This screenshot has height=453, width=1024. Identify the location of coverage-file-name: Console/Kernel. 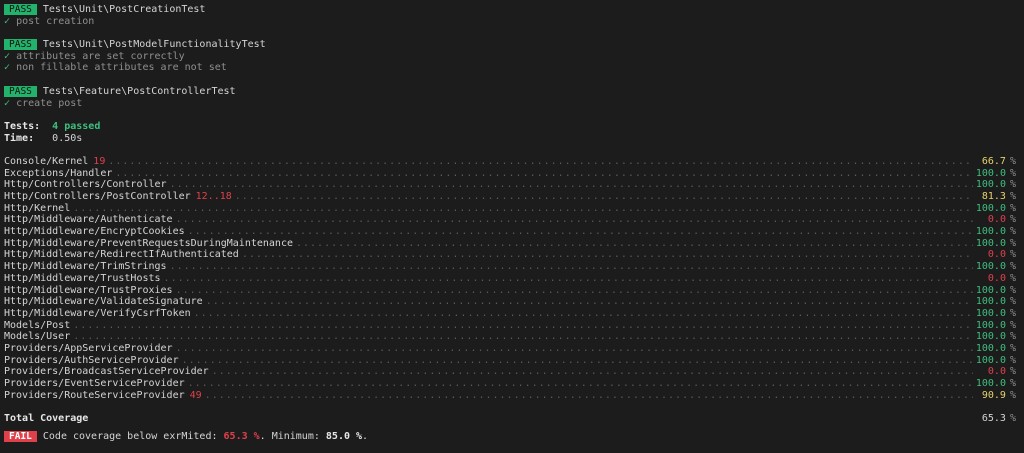
(46, 161).